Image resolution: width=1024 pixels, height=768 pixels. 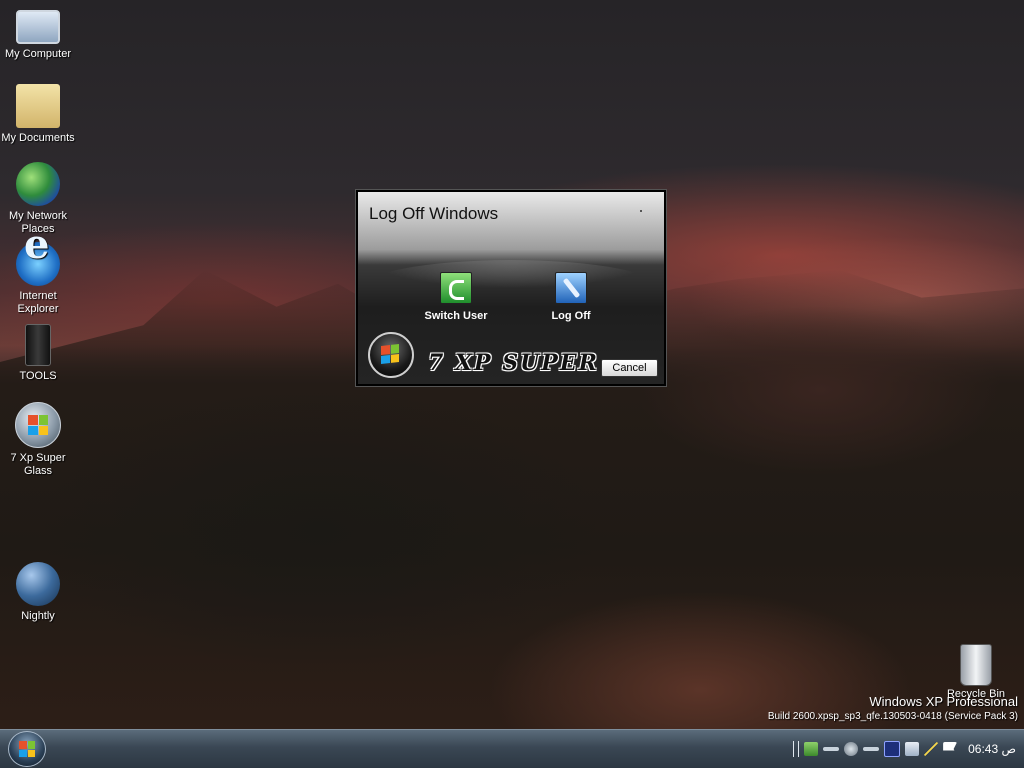 What do you see at coordinates (38, 27) in the screenshot?
I see `computer-icon` at bounding box center [38, 27].